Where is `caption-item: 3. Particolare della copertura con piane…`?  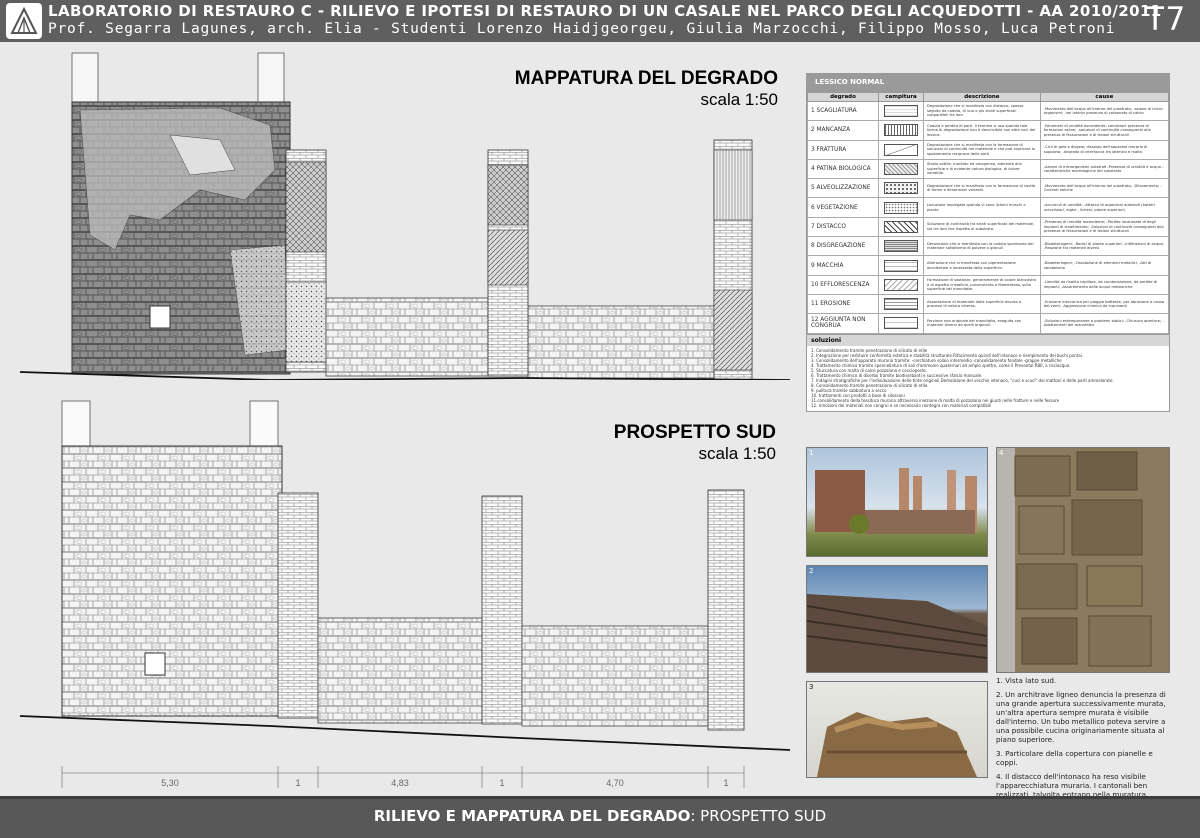
caption-item: 3. Particolare della copertura con piane… is located at coordinates (1074, 758).